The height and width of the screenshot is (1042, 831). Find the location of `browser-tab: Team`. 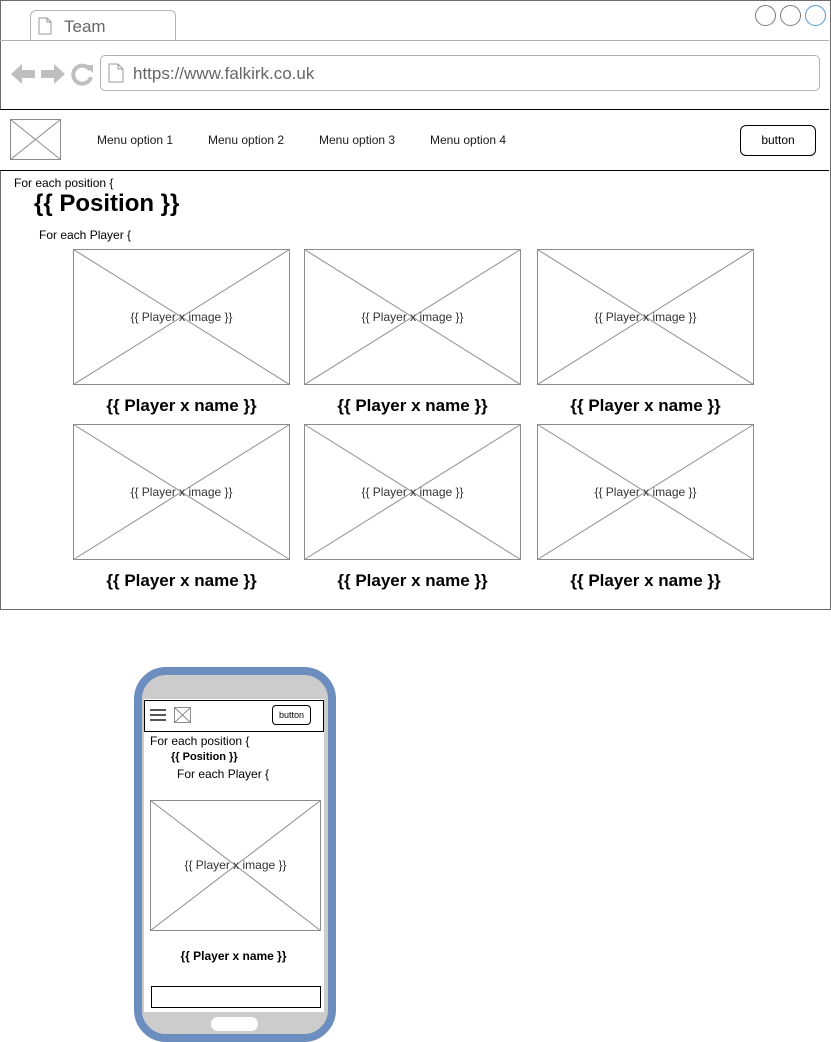

browser-tab: Team is located at coordinates (103, 25).